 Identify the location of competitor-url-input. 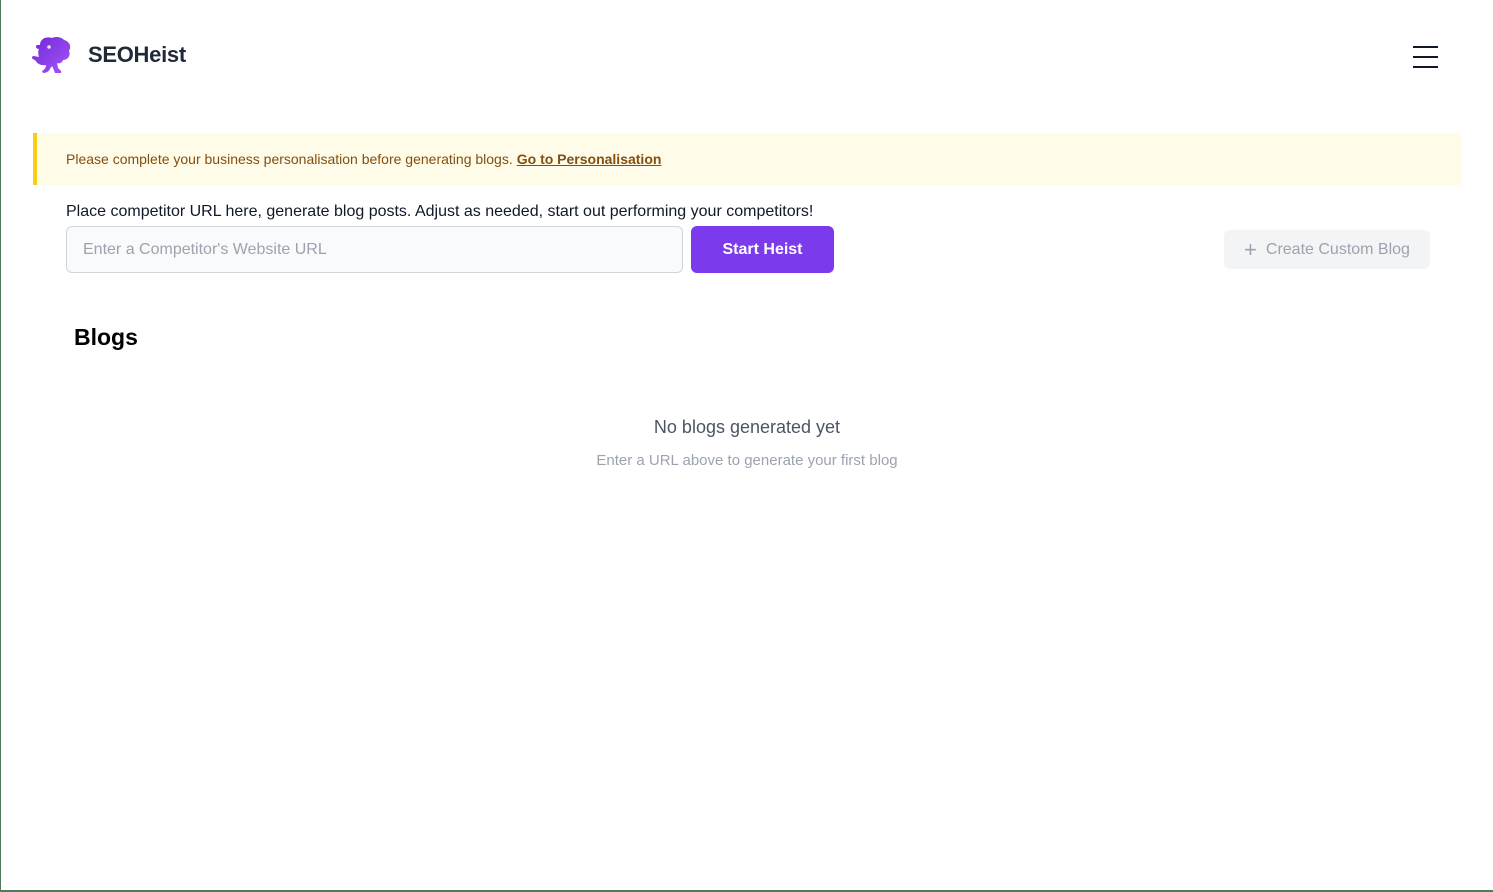
(374, 249).